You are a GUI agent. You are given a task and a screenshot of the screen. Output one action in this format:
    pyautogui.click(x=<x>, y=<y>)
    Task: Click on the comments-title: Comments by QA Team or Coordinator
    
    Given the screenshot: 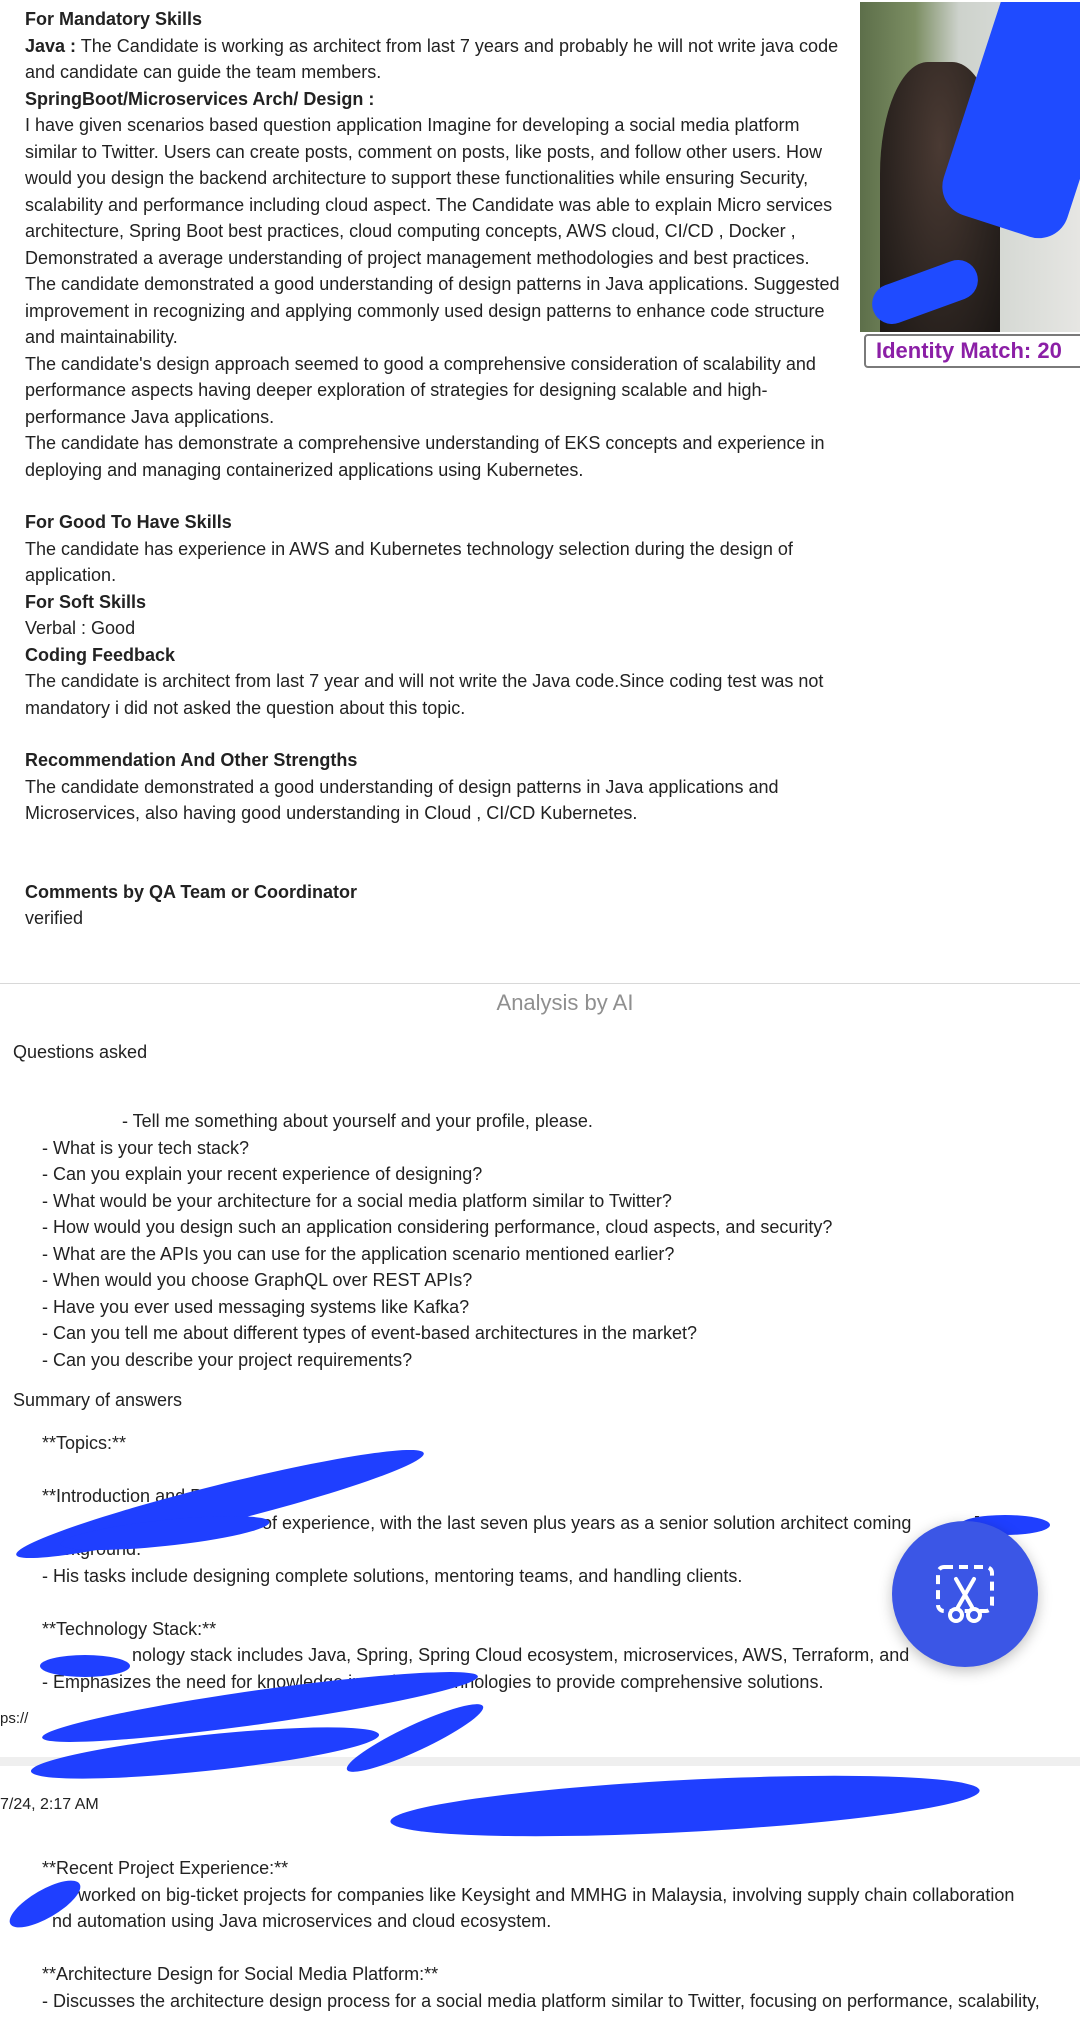 What is the action you would take?
    pyautogui.click(x=191, y=891)
    